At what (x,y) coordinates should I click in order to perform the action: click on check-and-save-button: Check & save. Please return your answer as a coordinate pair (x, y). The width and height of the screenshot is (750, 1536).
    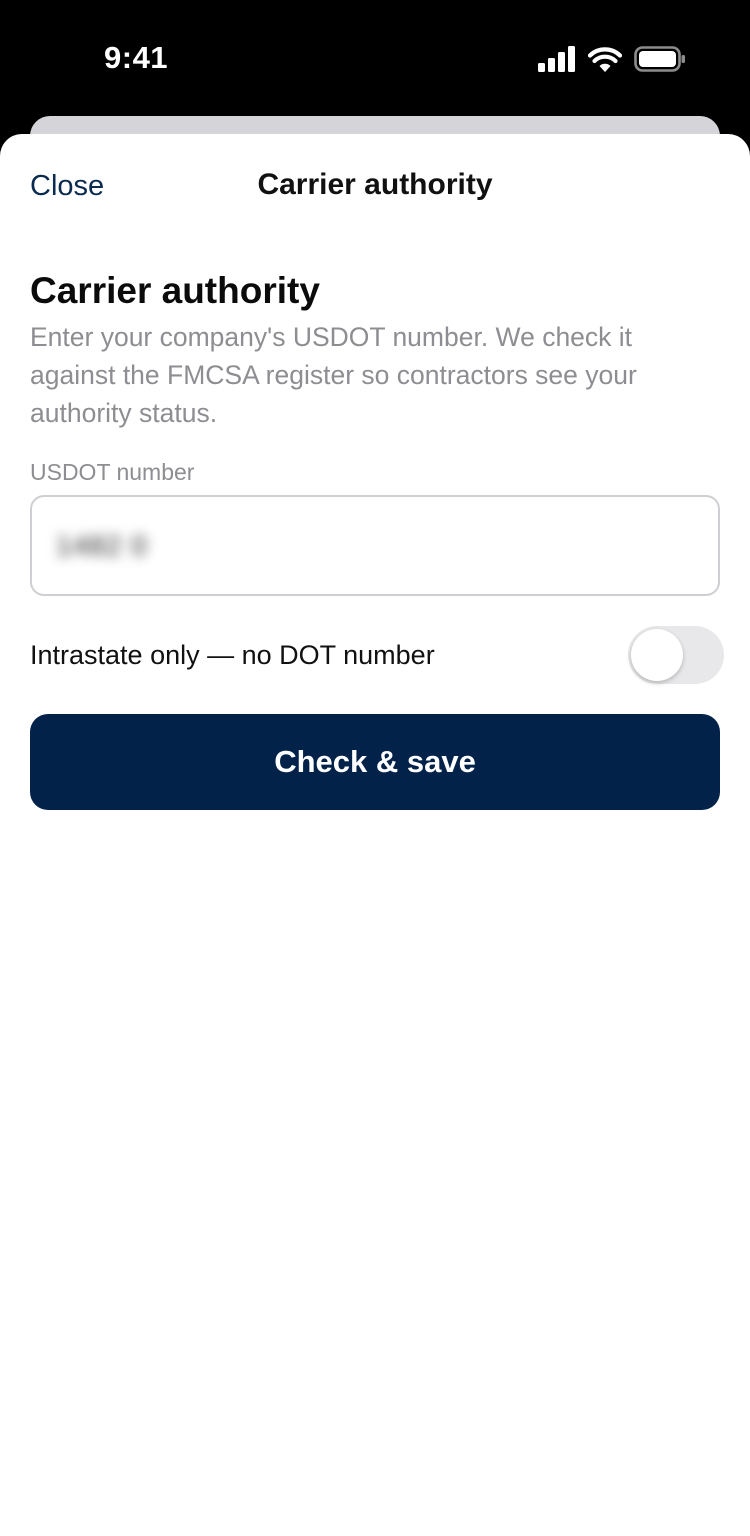
    Looking at the image, I should click on (375, 762).